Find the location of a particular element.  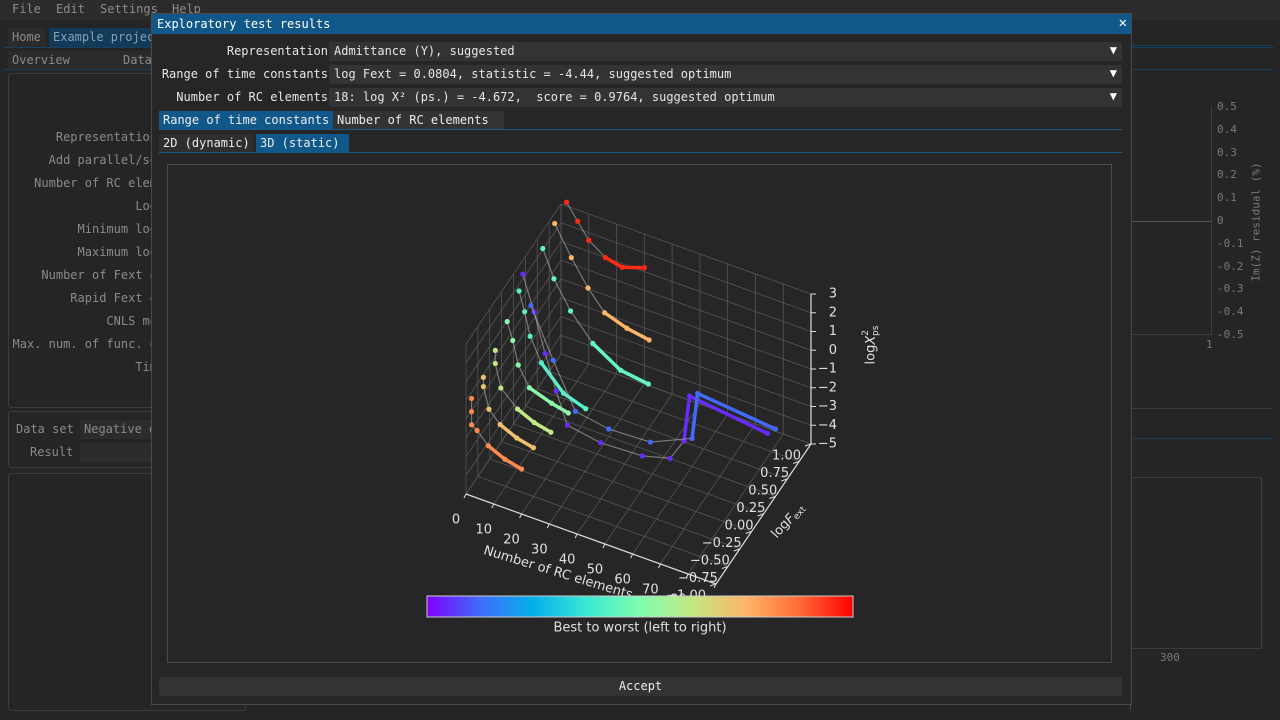

y-tick-label: 0.50 is located at coordinates (762, 491).